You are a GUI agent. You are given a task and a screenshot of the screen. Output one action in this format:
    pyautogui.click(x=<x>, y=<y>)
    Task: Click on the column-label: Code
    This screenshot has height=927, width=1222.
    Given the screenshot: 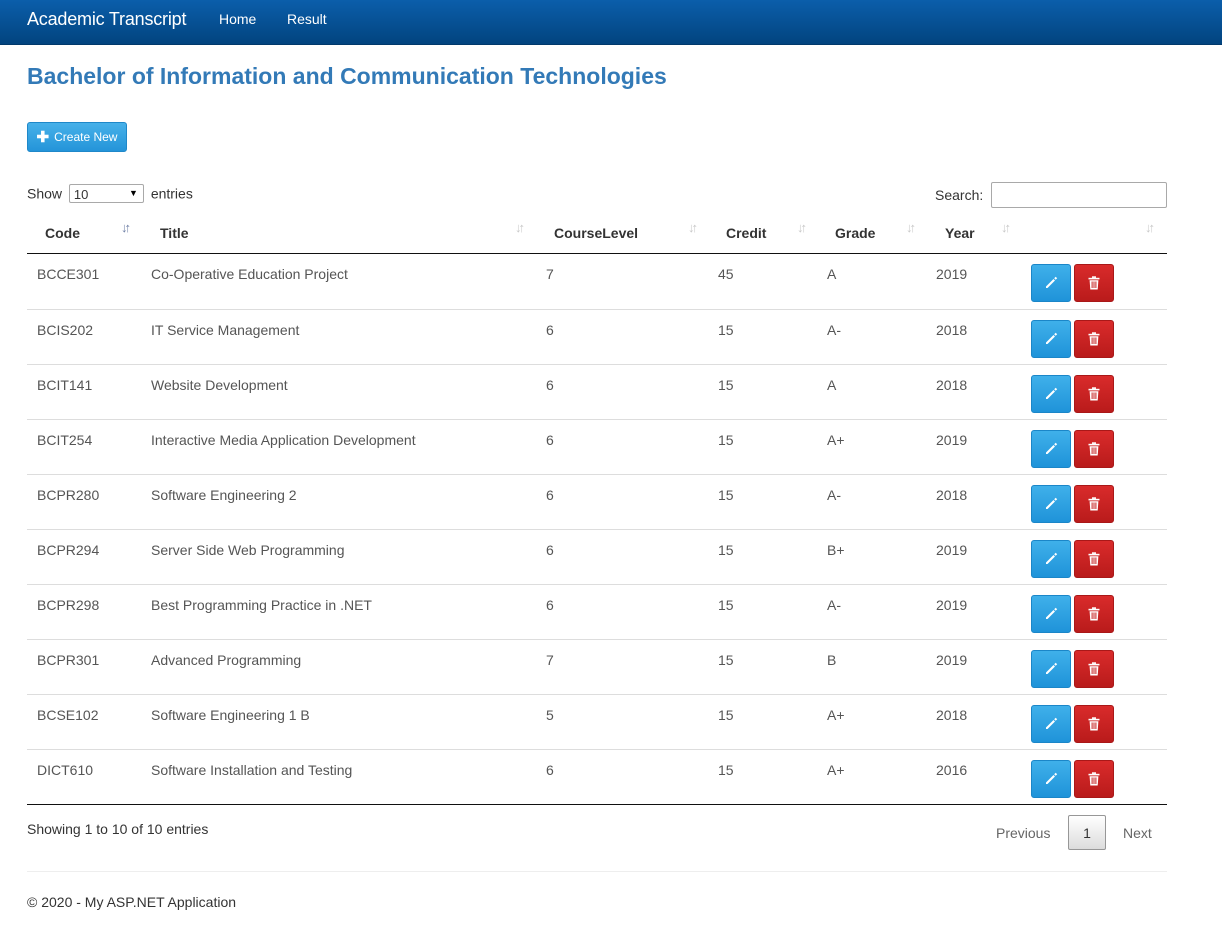 What is the action you would take?
    pyautogui.click(x=62, y=233)
    